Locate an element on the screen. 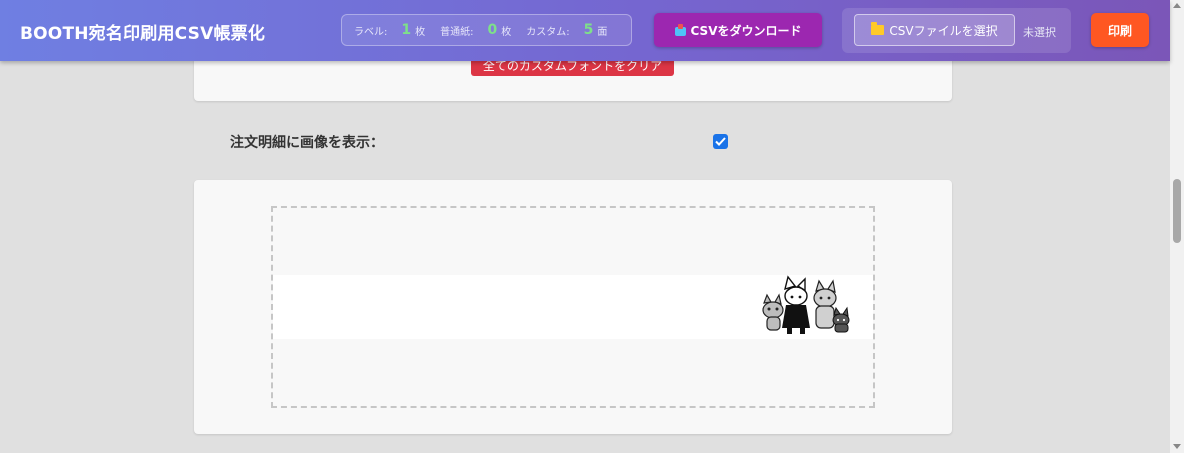  count-summary: ラベル: 1 枚 普通紙: 0 枚 カスタム: 5 面 is located at coordinates (486, 30).